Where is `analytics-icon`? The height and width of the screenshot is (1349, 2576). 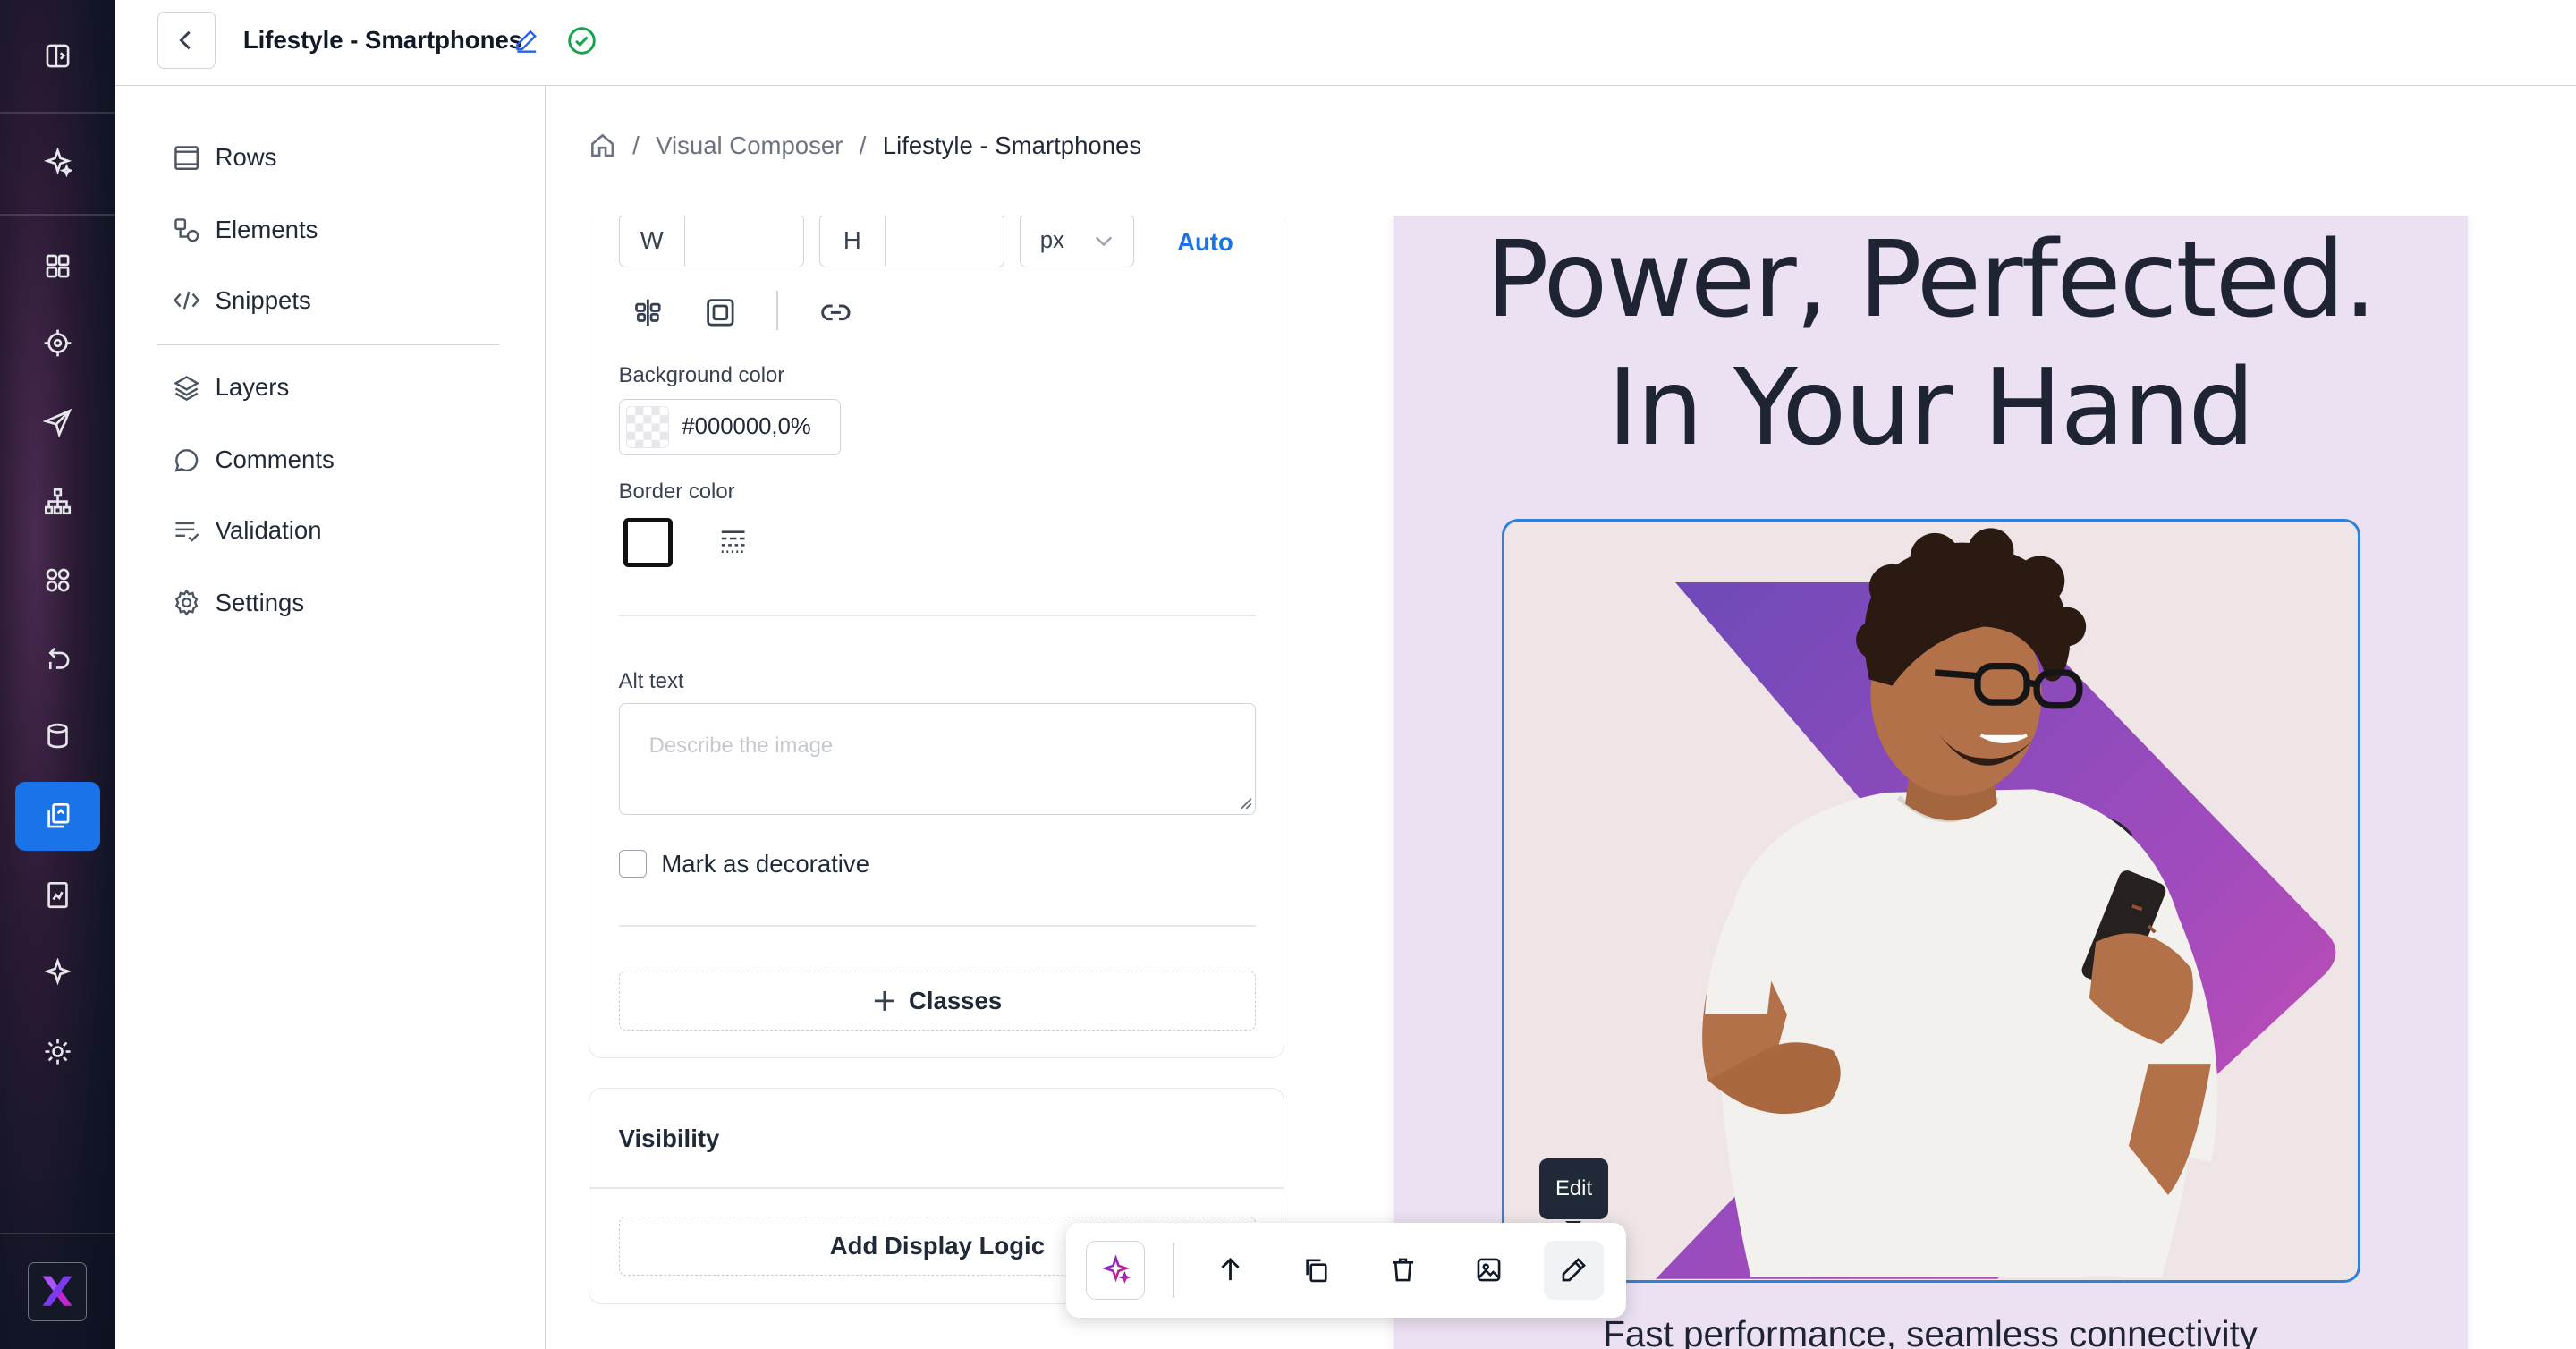
analytics-icon is located at coordinates (58, 895).